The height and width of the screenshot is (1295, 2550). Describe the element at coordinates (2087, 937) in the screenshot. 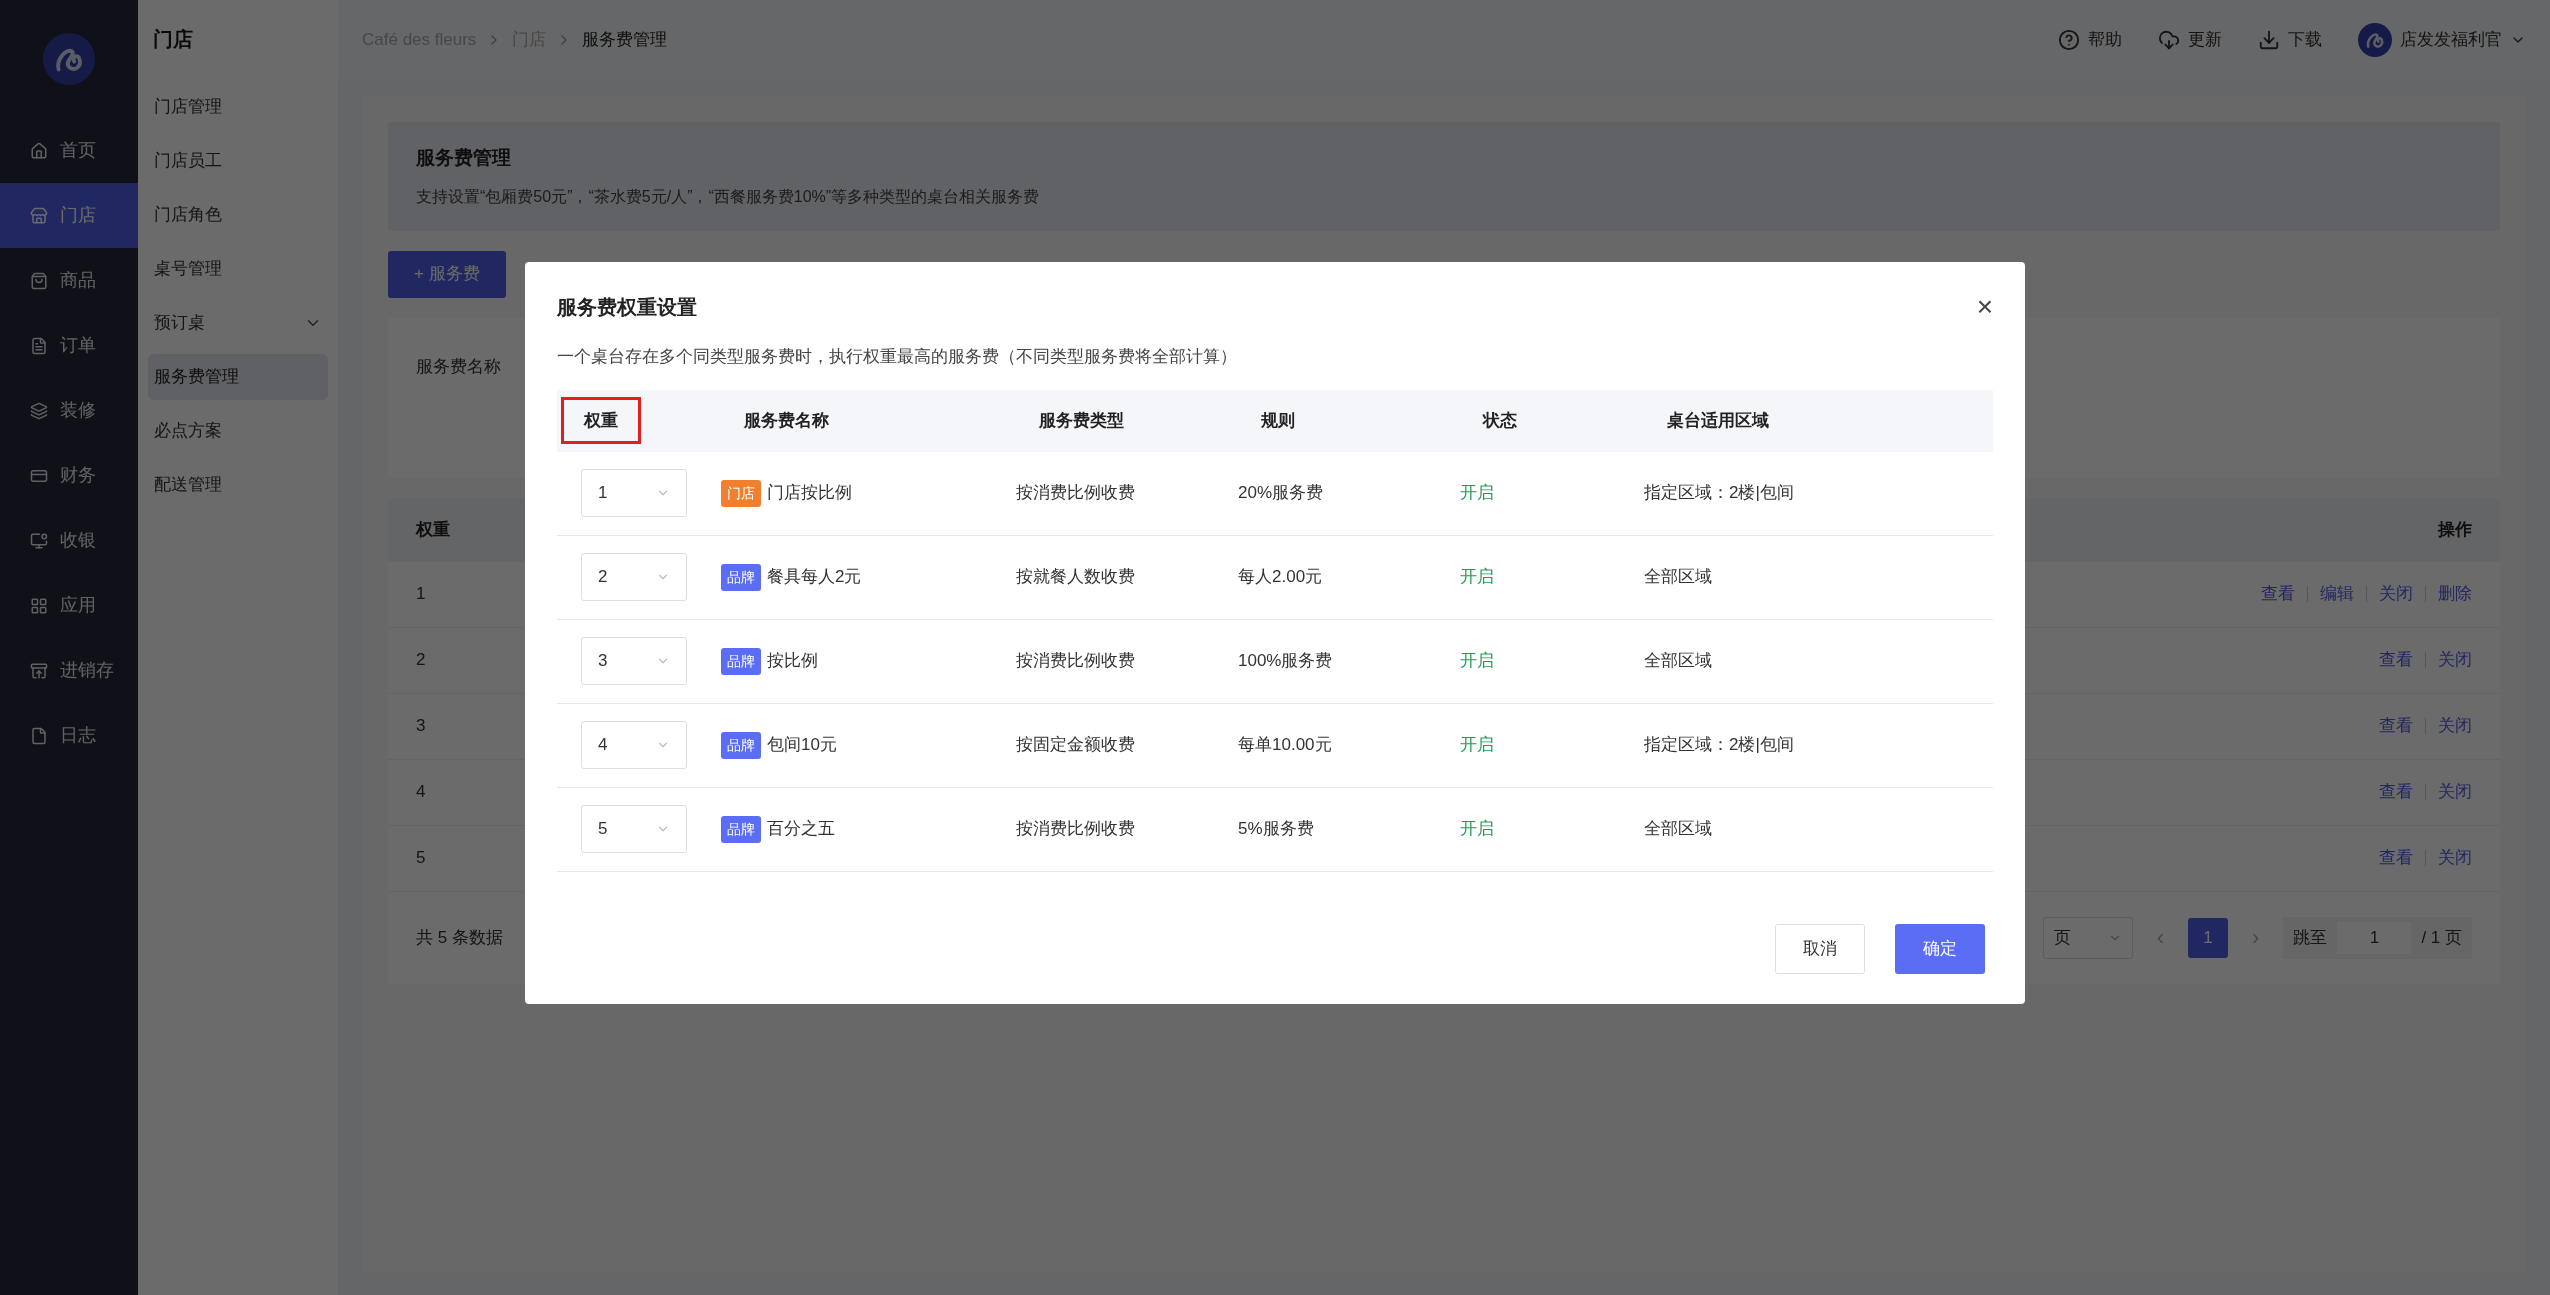

I see `page-size-select: 页` at that location.